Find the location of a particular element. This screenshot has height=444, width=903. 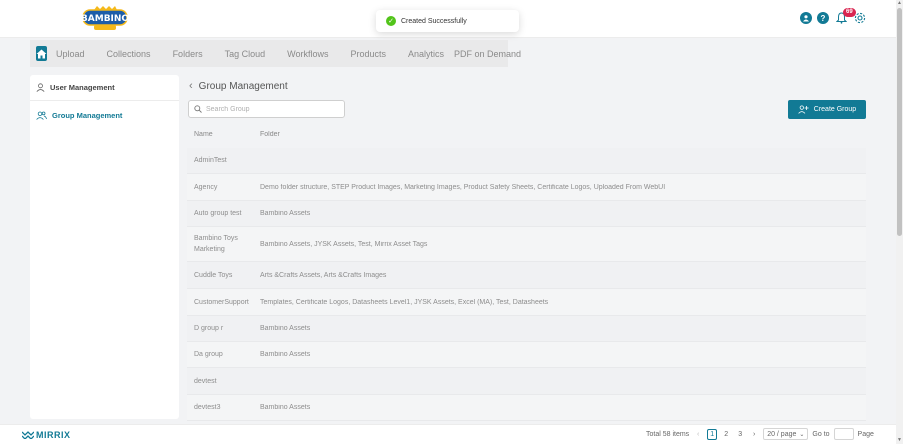

table-row: devtest3 Bambino Assets is located at coordinates (526, 408).